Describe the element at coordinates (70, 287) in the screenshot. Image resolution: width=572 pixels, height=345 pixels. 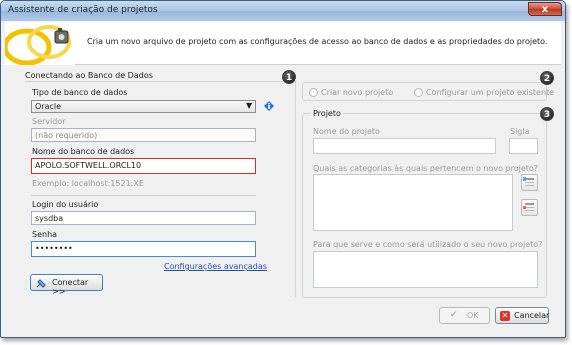
I see `connect-button-label: Conectar >>` at that location.